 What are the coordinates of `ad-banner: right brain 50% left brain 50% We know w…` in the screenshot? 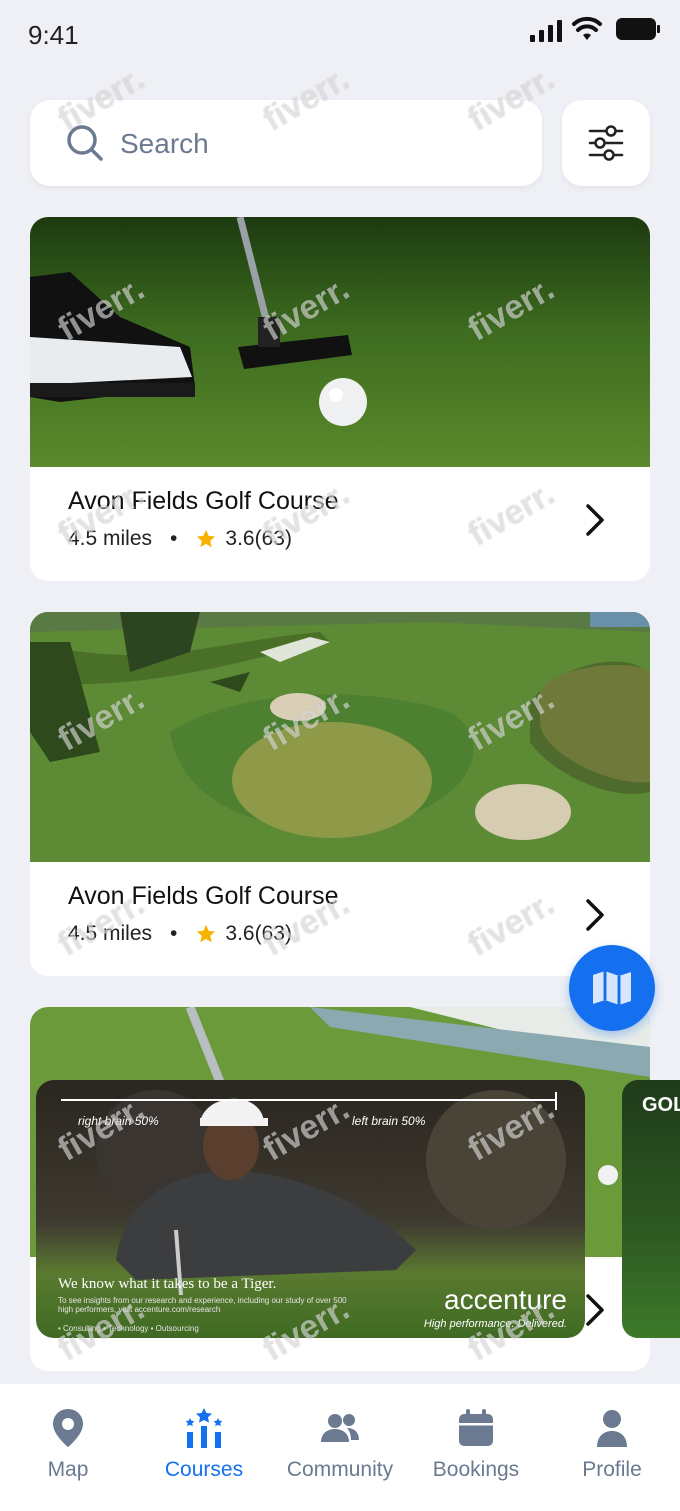 It's located at (310, 1209).